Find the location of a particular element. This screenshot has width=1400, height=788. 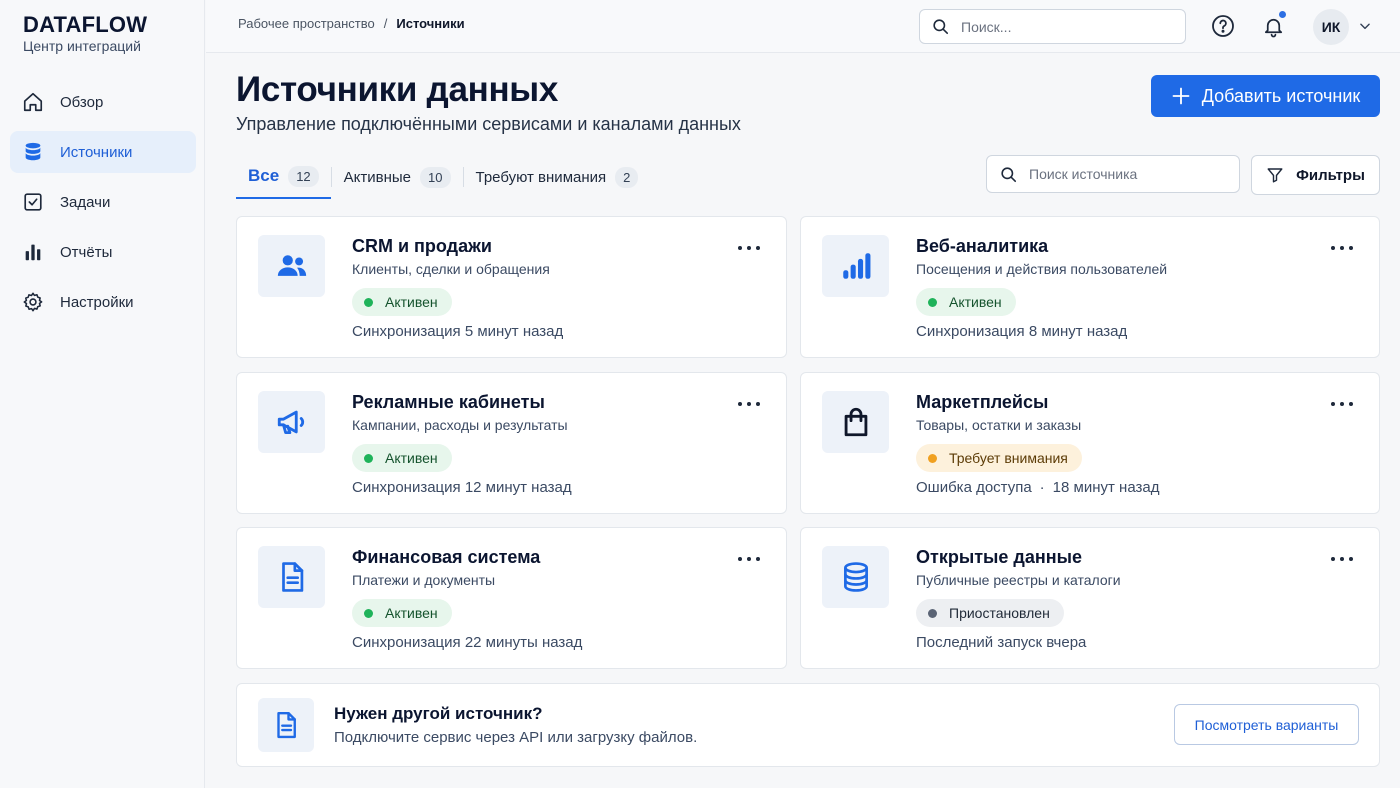

avatar: ИК is located at coordinates (1331, 27).